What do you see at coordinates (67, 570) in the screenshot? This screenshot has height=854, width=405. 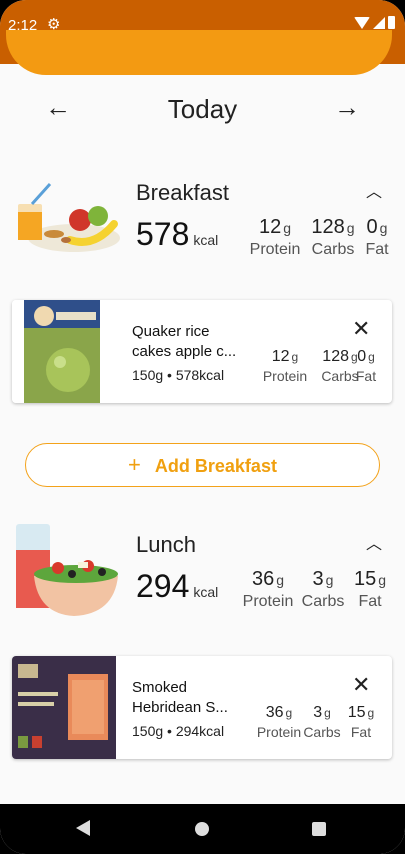 I see `lunch-illustration` at bounding box center [67, 570].